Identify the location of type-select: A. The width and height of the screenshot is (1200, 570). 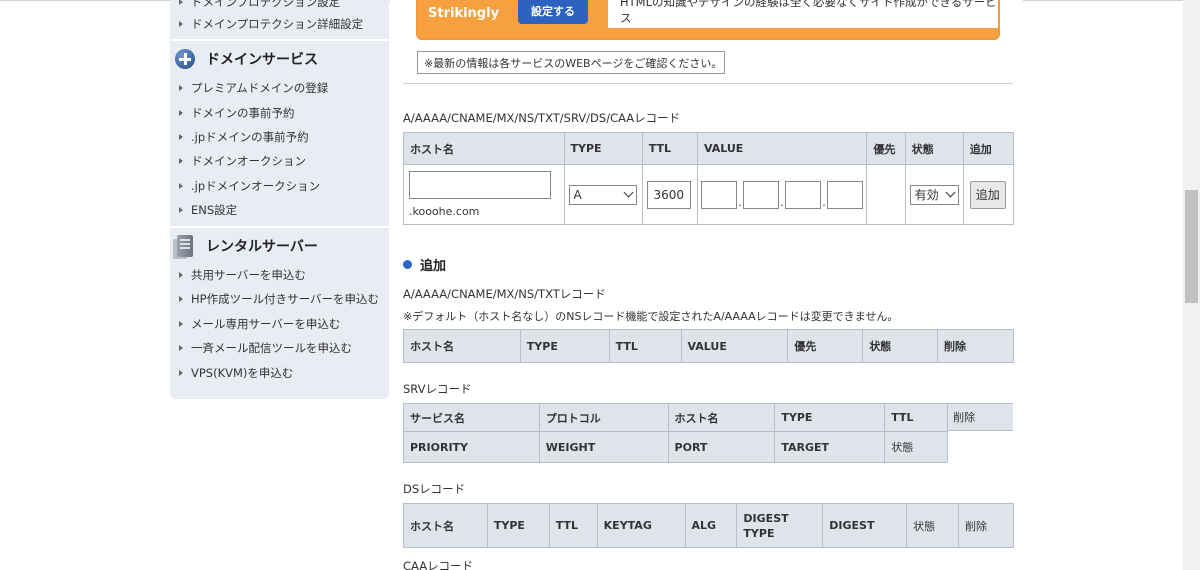
(602, 194).